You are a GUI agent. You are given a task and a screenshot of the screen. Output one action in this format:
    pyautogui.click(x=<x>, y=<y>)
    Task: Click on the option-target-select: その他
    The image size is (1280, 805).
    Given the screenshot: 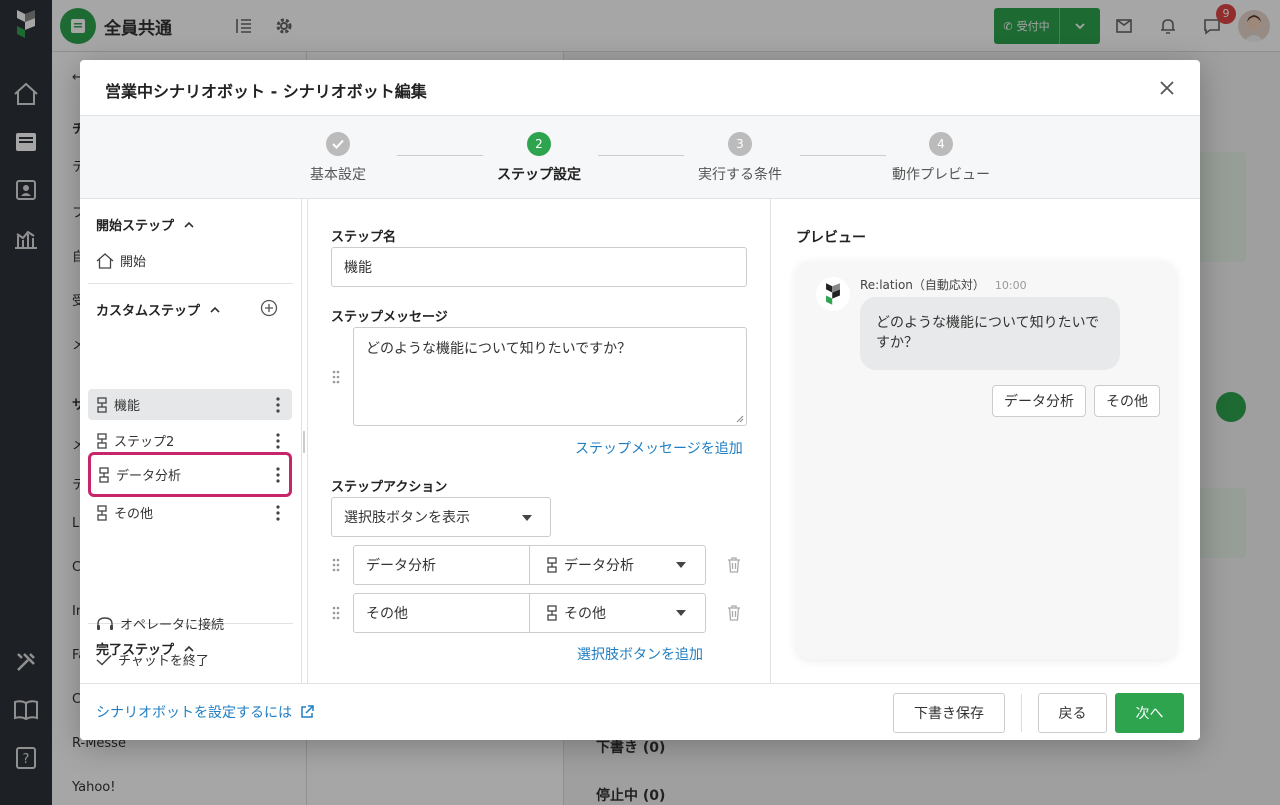 What is the action you would take?
    pyautogui.click(x=617, y=613)
    